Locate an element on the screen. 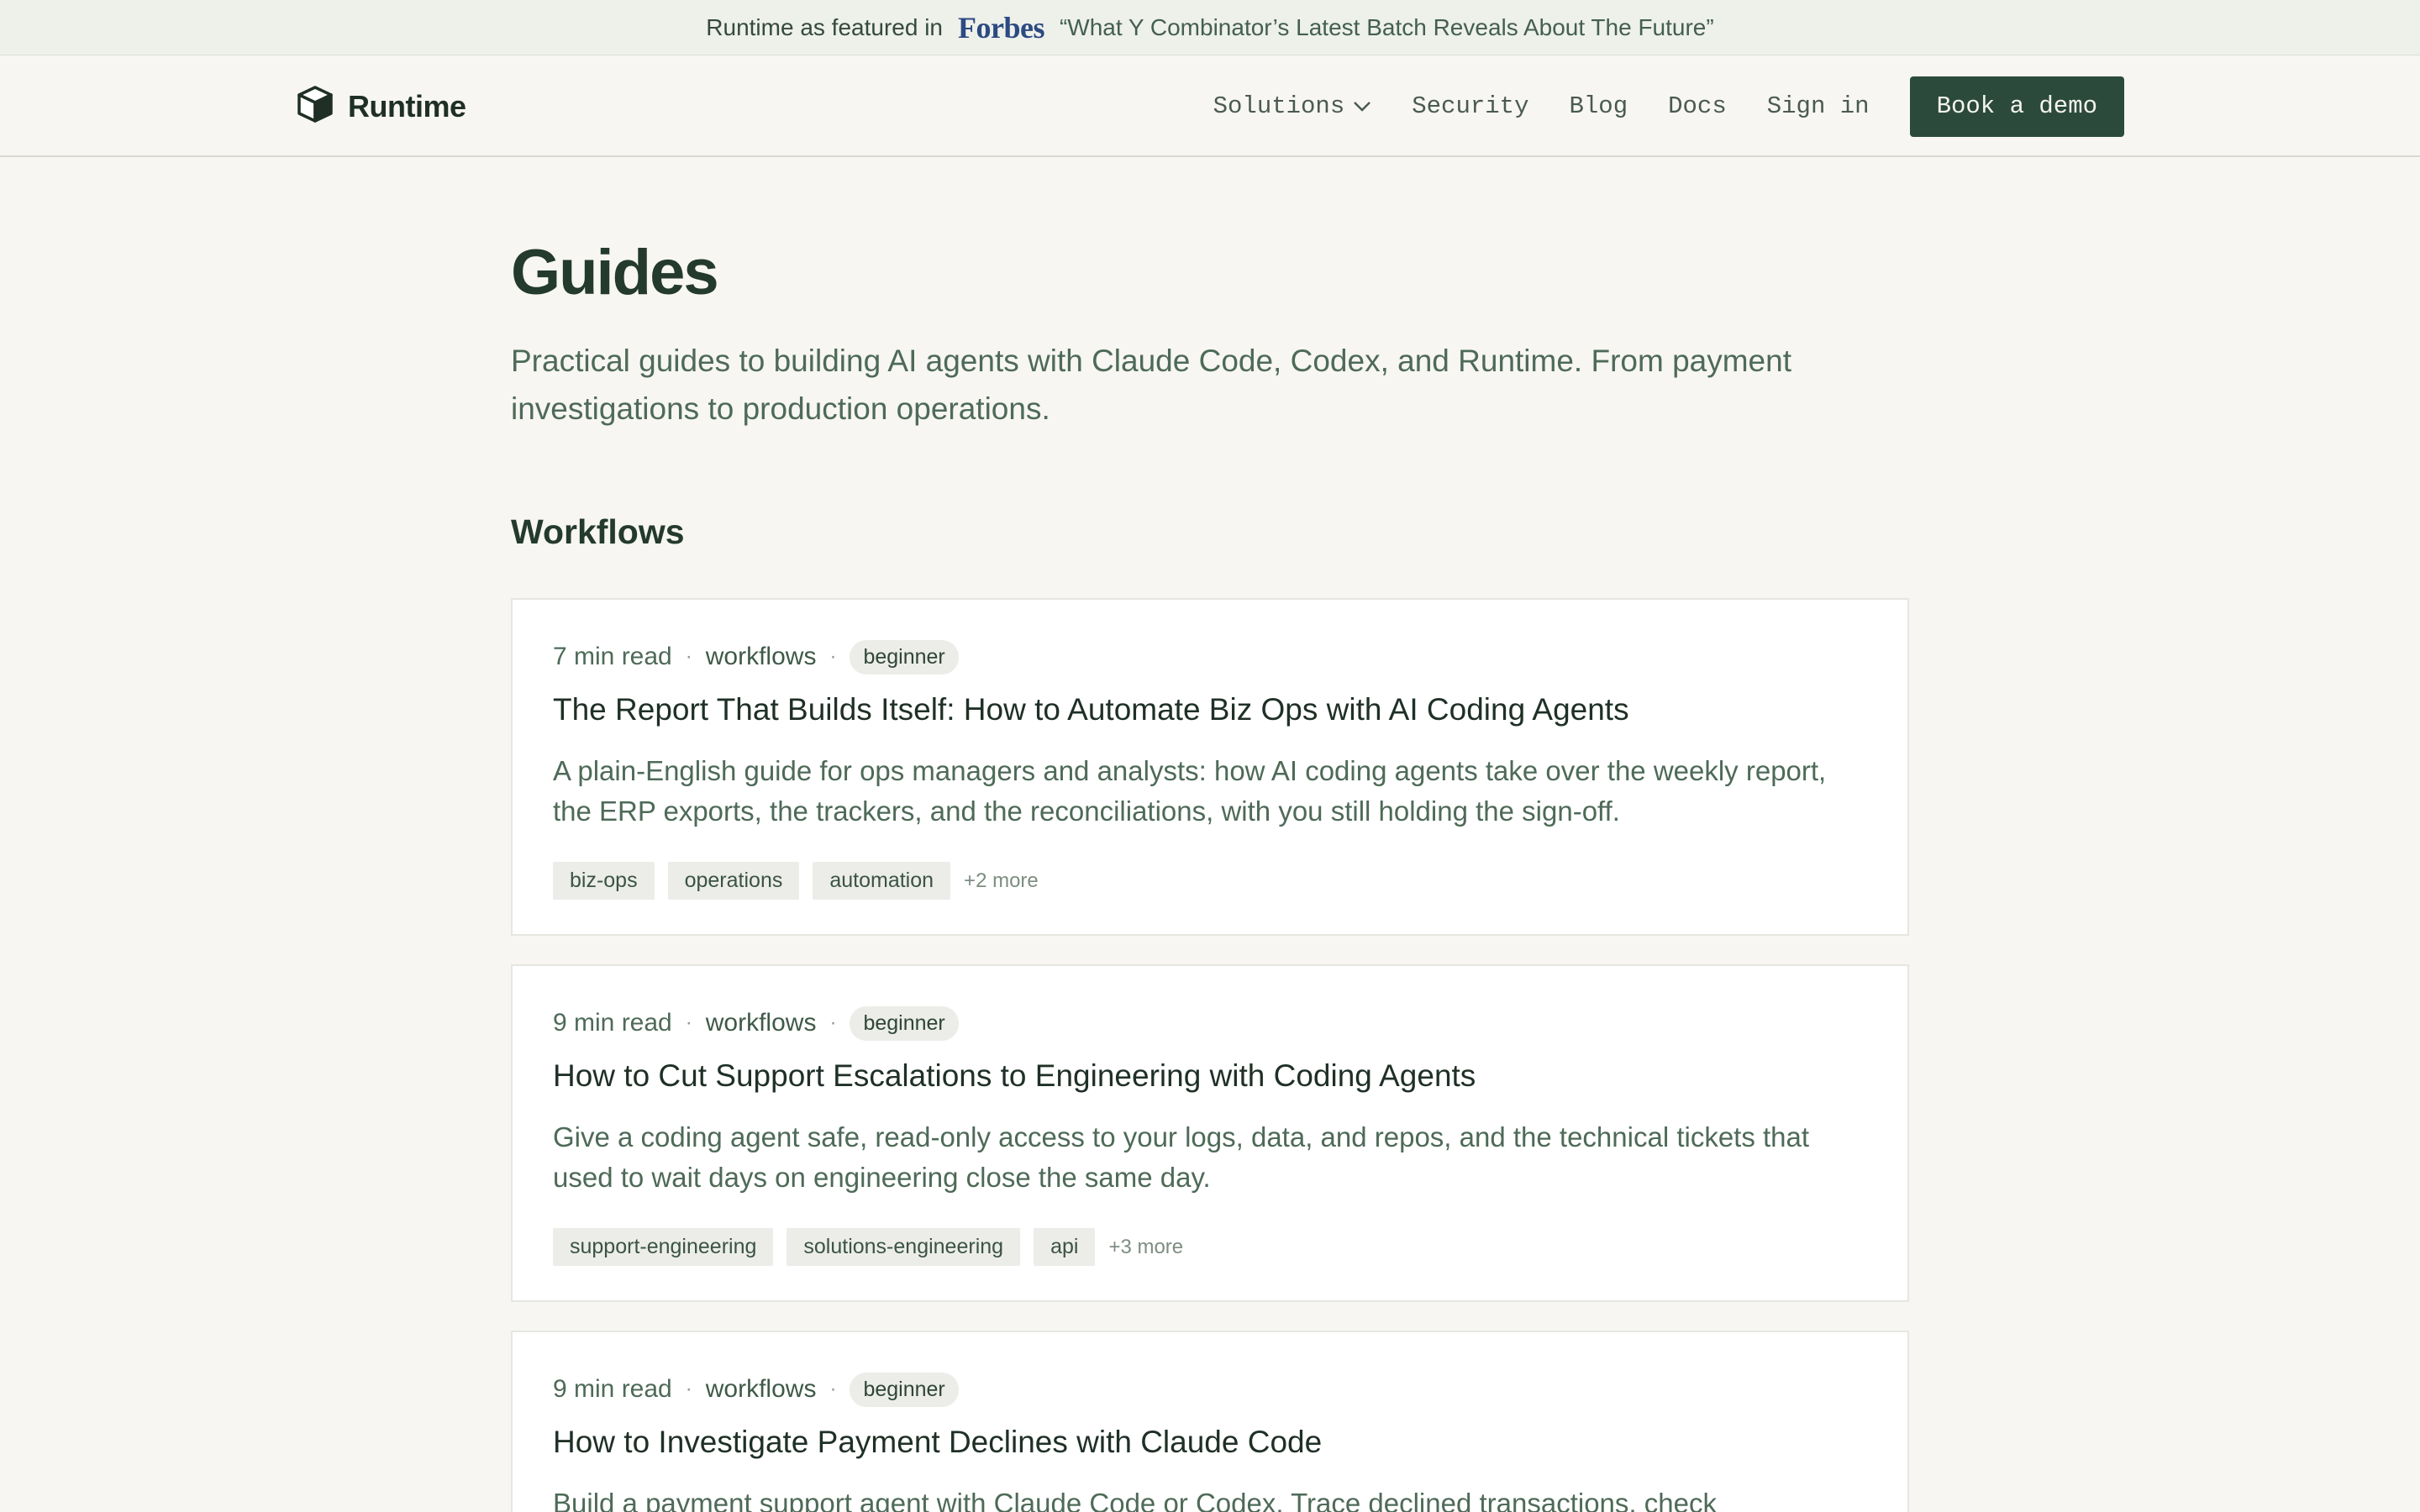 The image size is (2420, 1512). tag: api is located at coordinates (1065, 1247).